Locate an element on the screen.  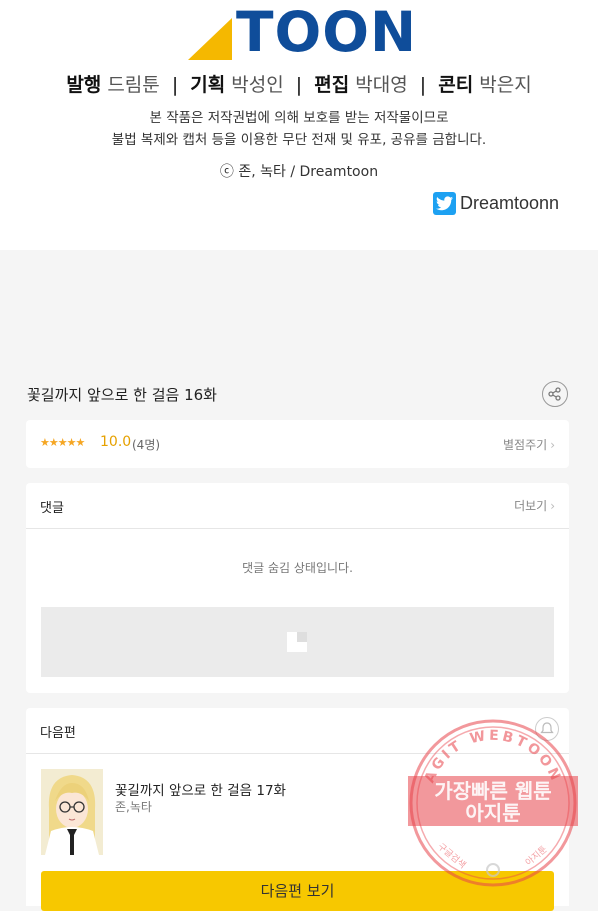
twitter-link: Dreamtoonn is located at coordinates (496, 203).